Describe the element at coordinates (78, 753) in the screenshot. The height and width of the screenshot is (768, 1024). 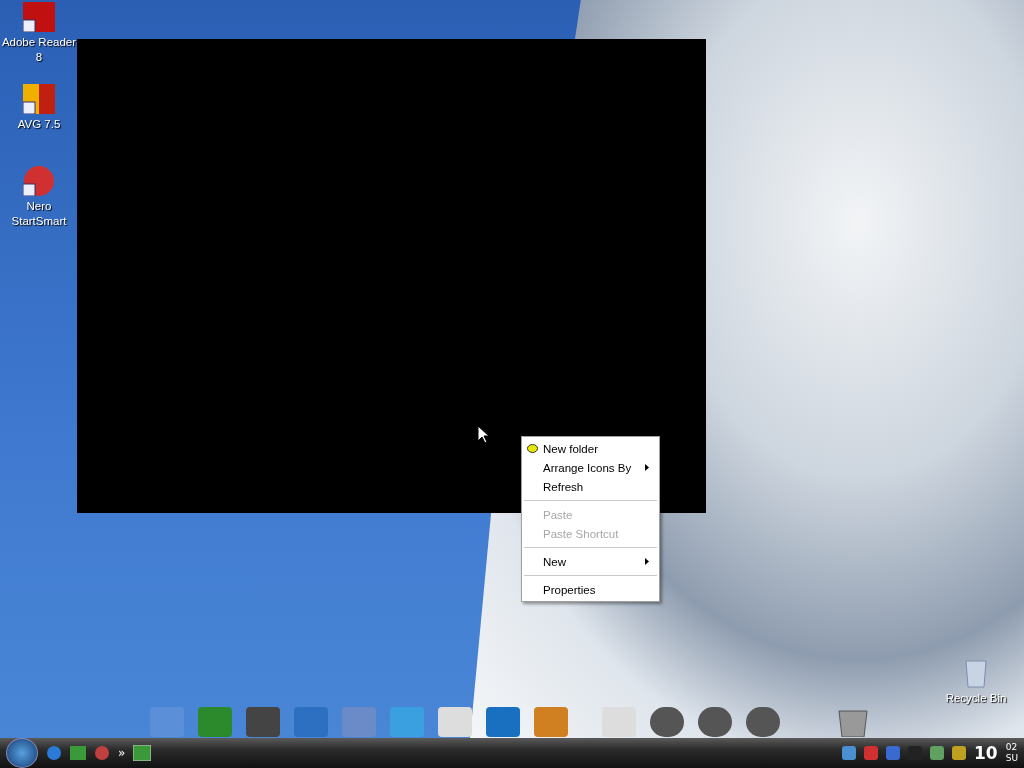
I see `app-icon` at that location.